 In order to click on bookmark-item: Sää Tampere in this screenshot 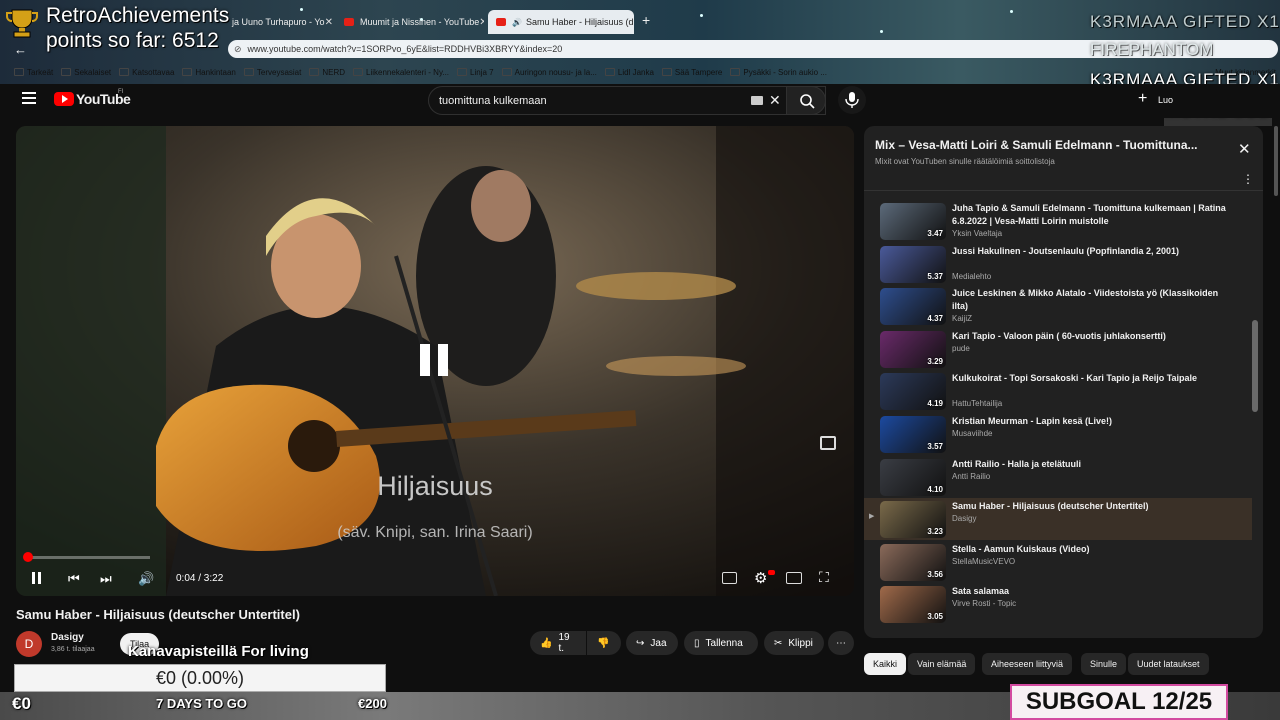, I will do `click(691, 72)`.